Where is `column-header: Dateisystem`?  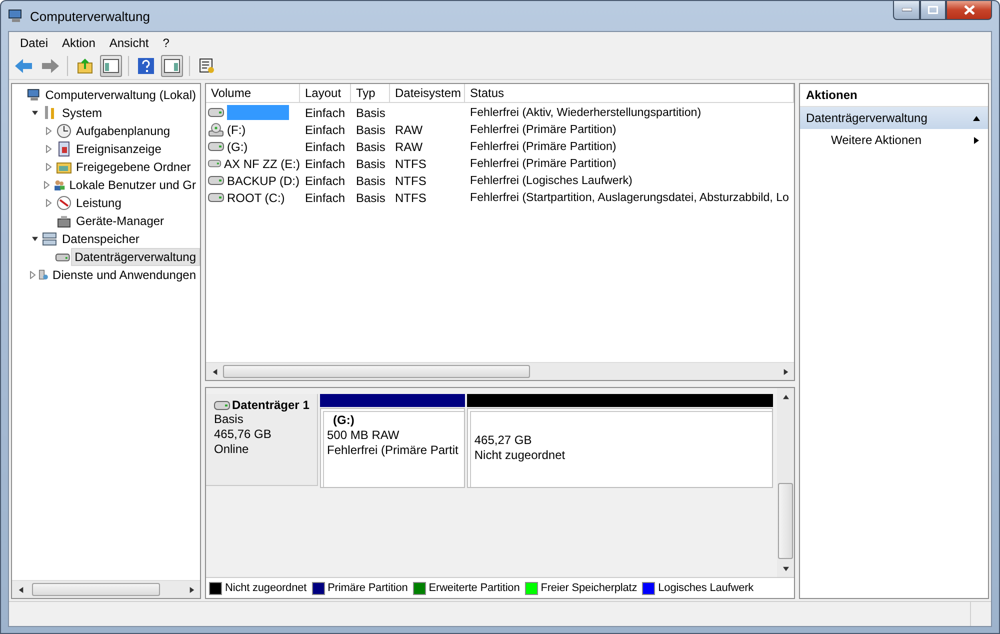 column-header: Dateisystem is located at coordinates (427, 93).